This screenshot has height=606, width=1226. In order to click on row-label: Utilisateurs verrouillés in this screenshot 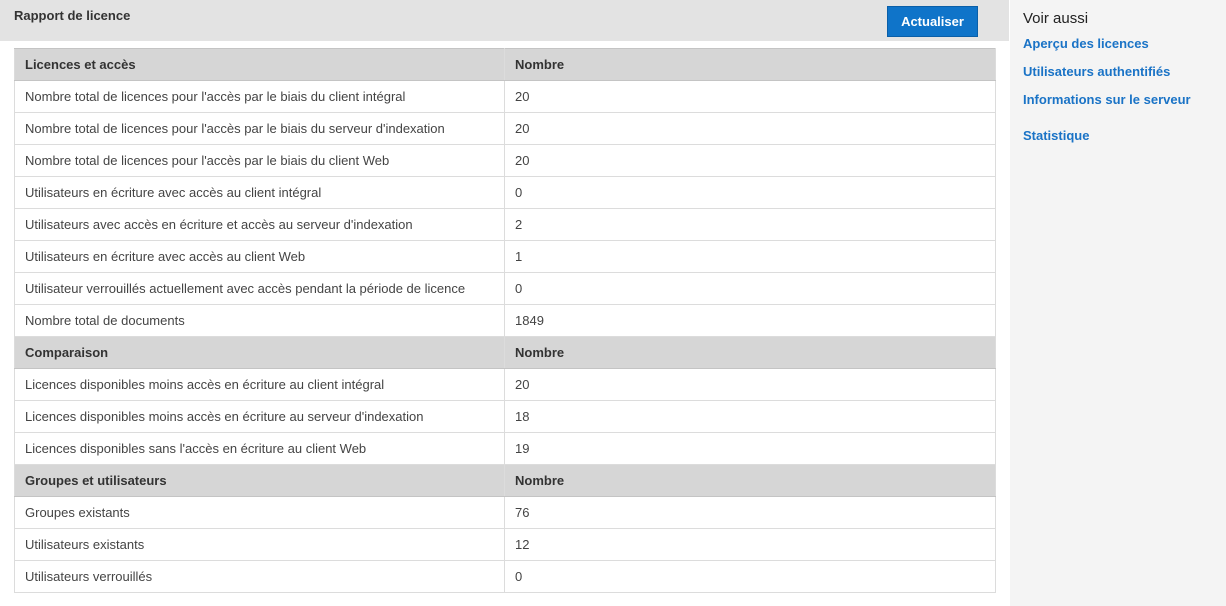, I will do `click(259, 576)`.